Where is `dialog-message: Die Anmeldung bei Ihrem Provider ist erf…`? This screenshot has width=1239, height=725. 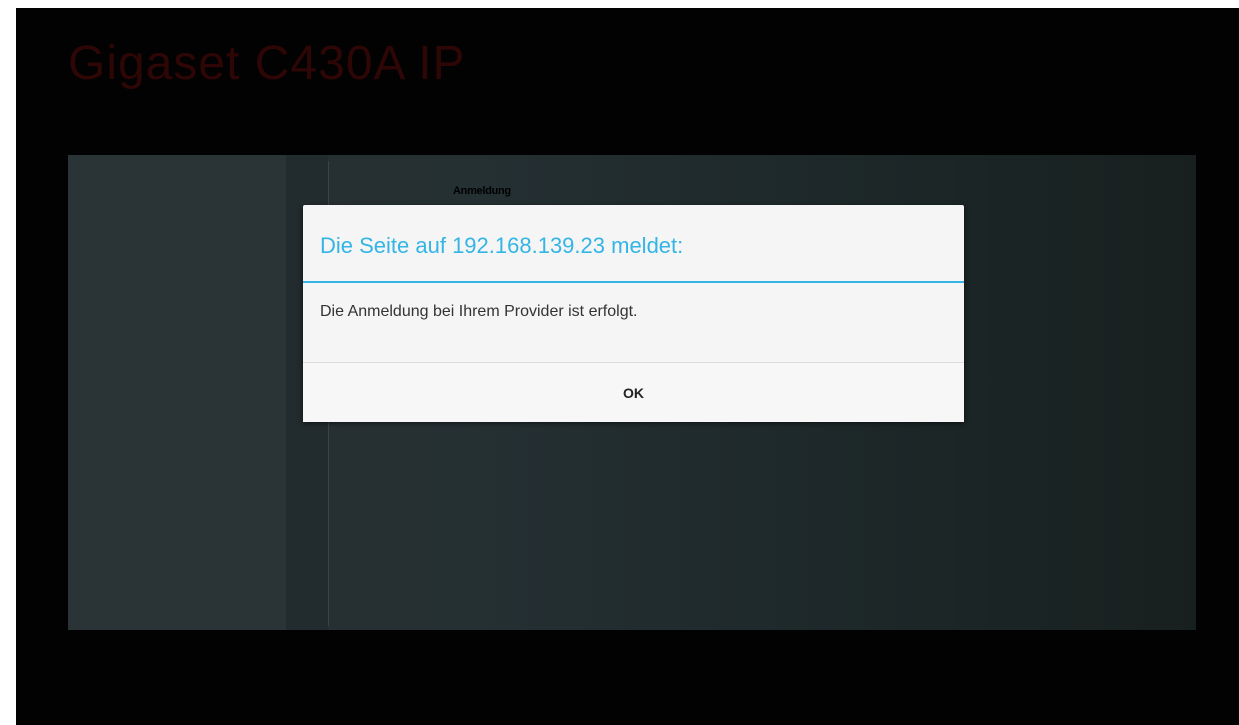
dialog-message: Die Anmeldung bei Ihrem Provider ist erf… is located at coordinates (479, 311).